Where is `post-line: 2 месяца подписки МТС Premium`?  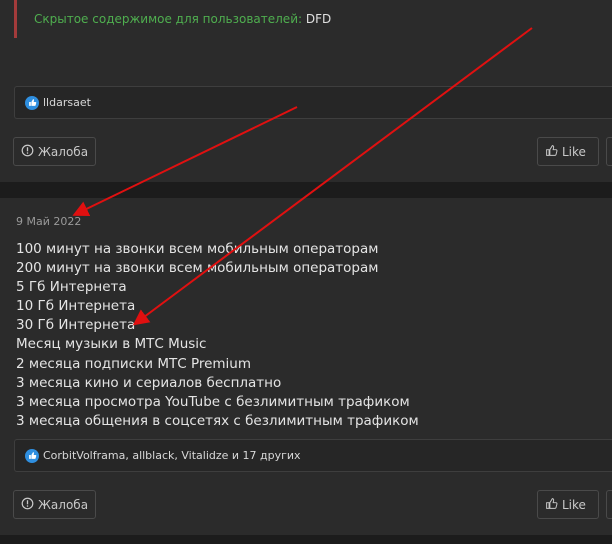
post-line: 2 месяца подписки МТС Premium is located at coordinates (134, 363).